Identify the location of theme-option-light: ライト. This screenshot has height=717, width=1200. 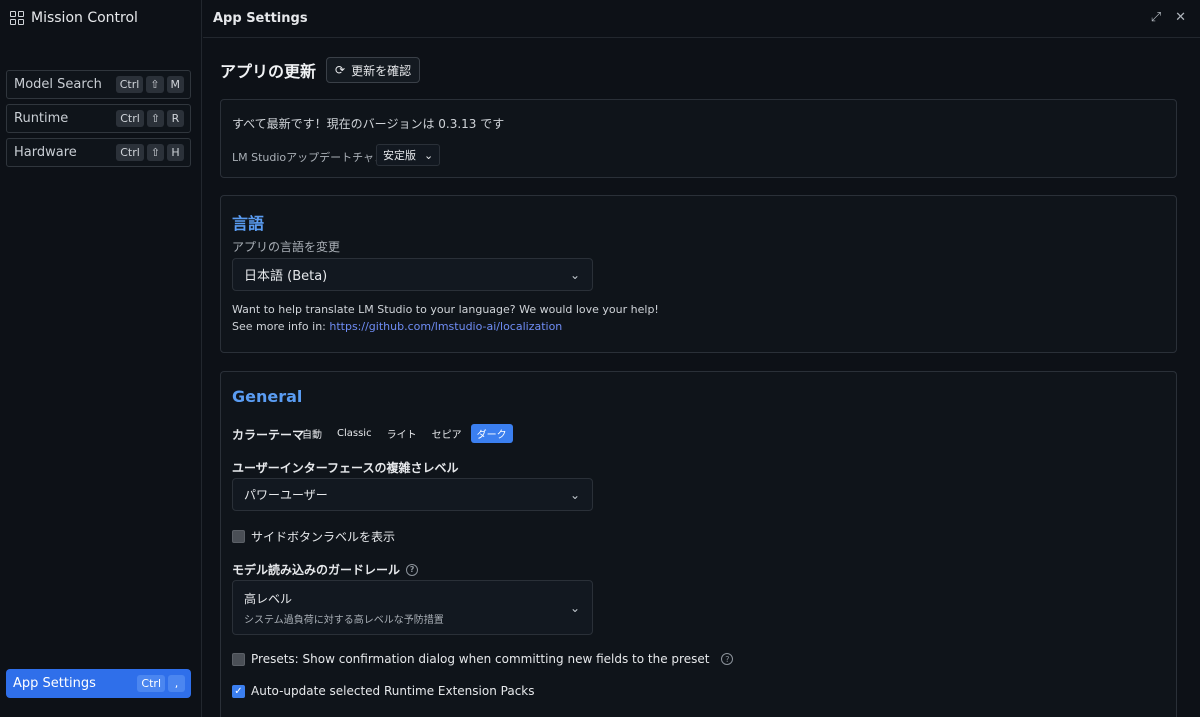
(402, 433).